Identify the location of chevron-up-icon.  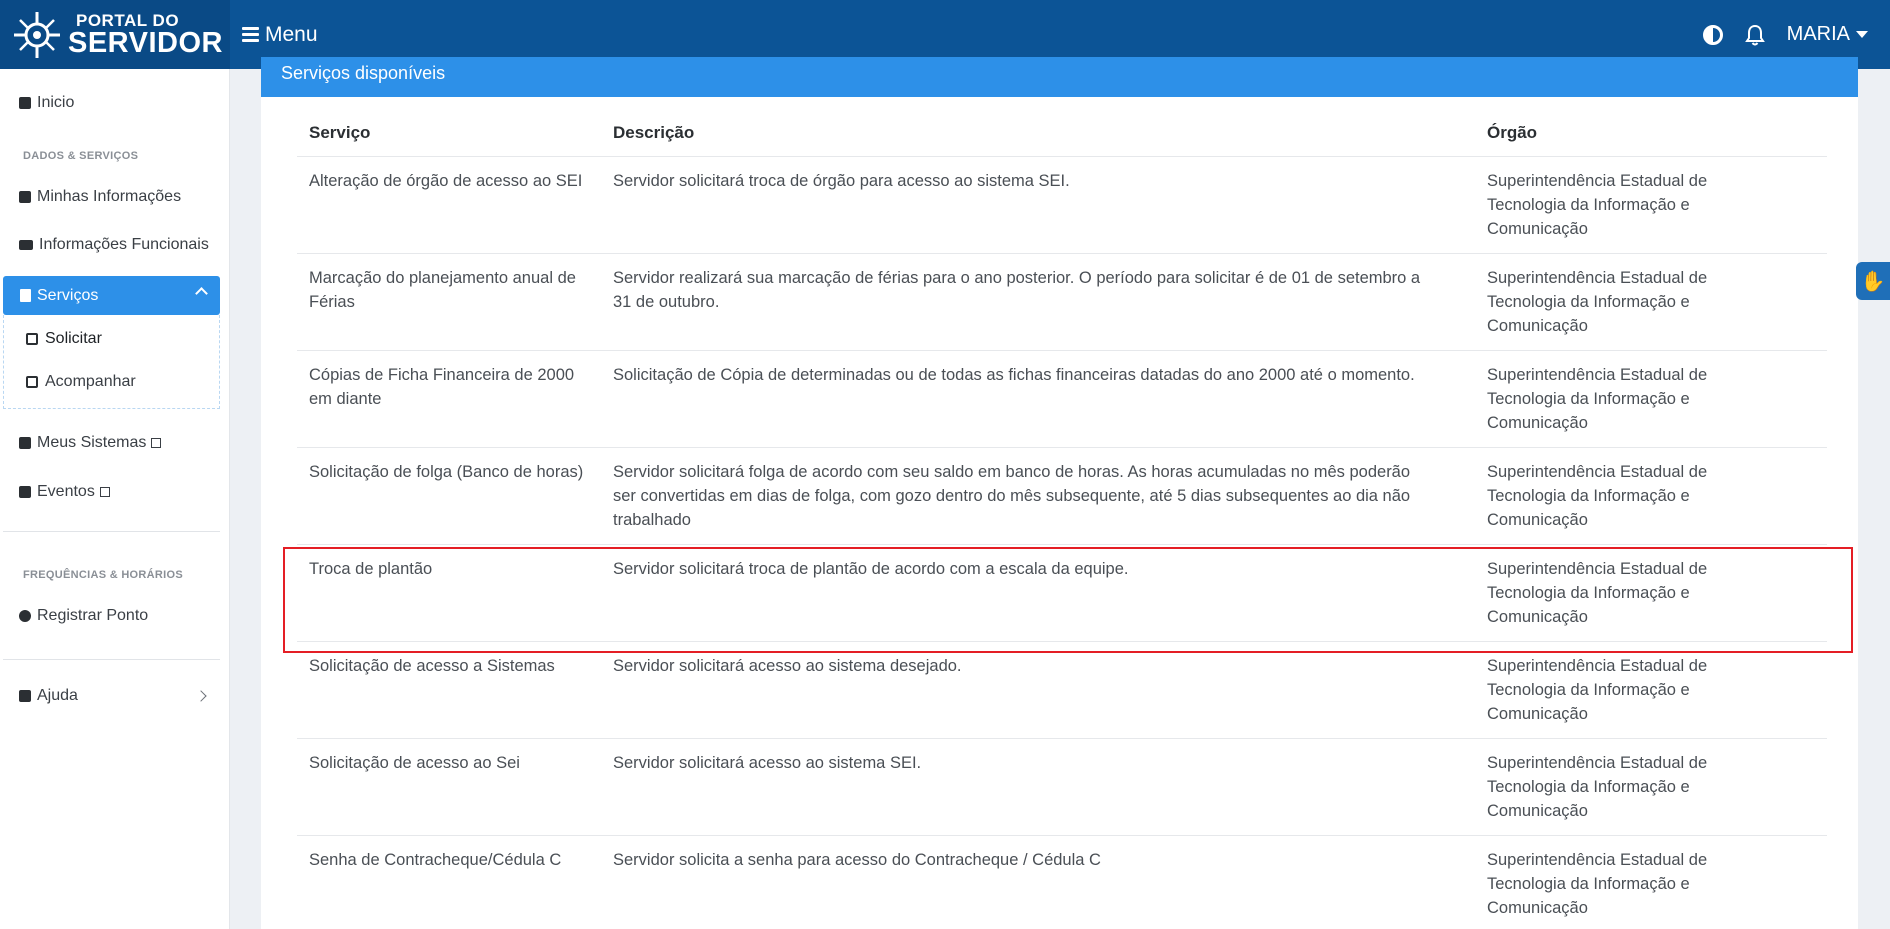
(201, 293).